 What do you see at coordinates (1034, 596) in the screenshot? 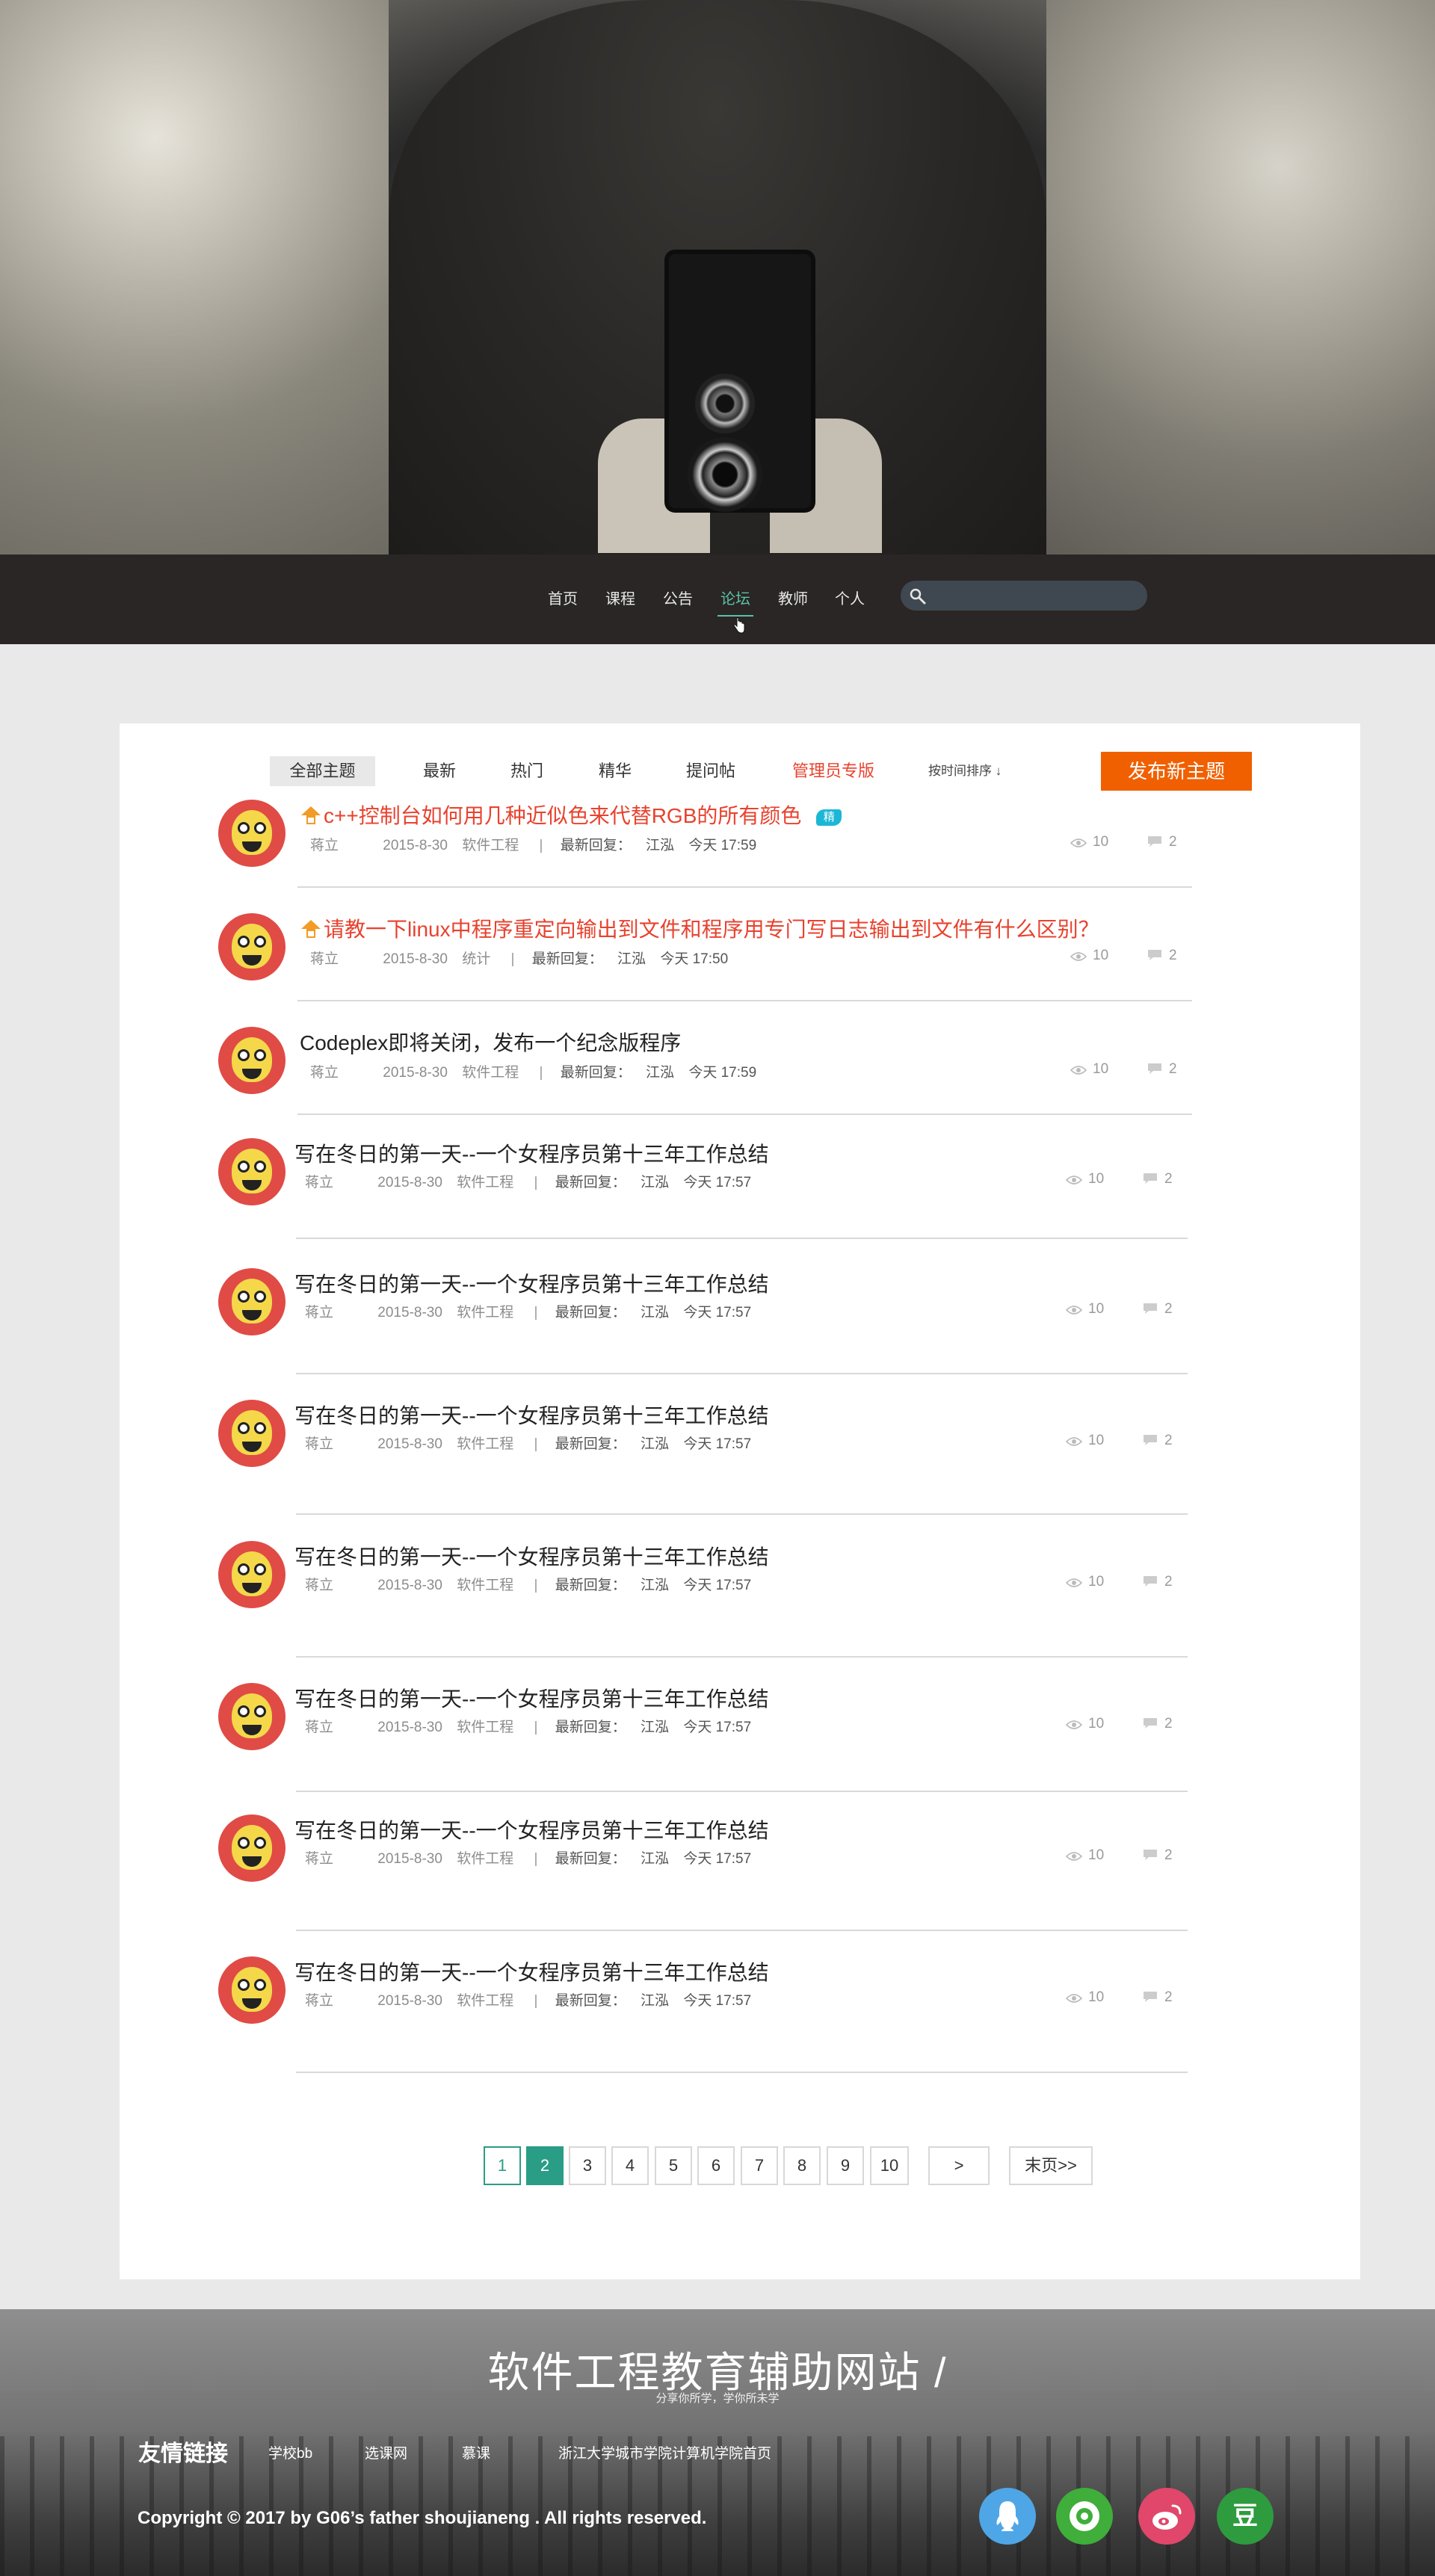
I see `search-input` at bounding box center [1034, 596].